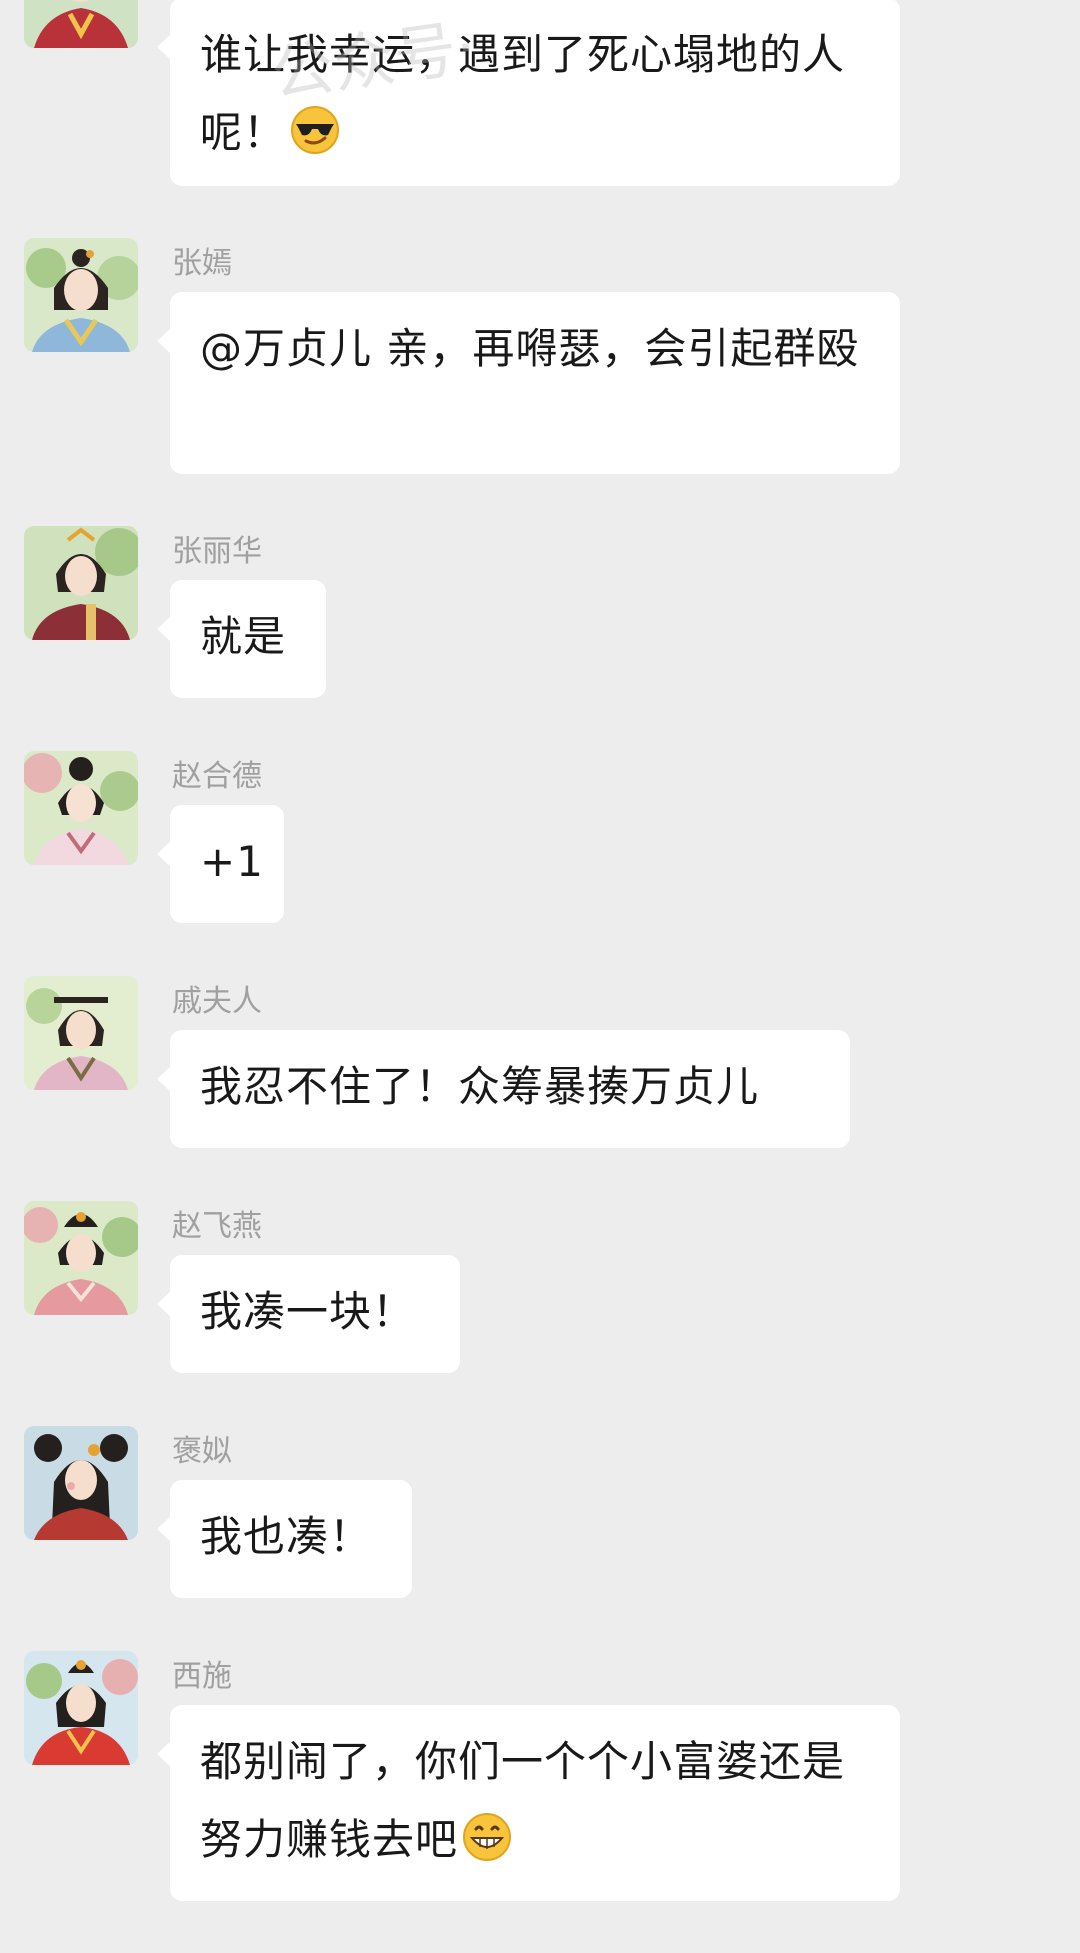 The width and height of the screenshot is (1080, 1953). I want to click on sender-name: 张丽华, so click(217, 551).